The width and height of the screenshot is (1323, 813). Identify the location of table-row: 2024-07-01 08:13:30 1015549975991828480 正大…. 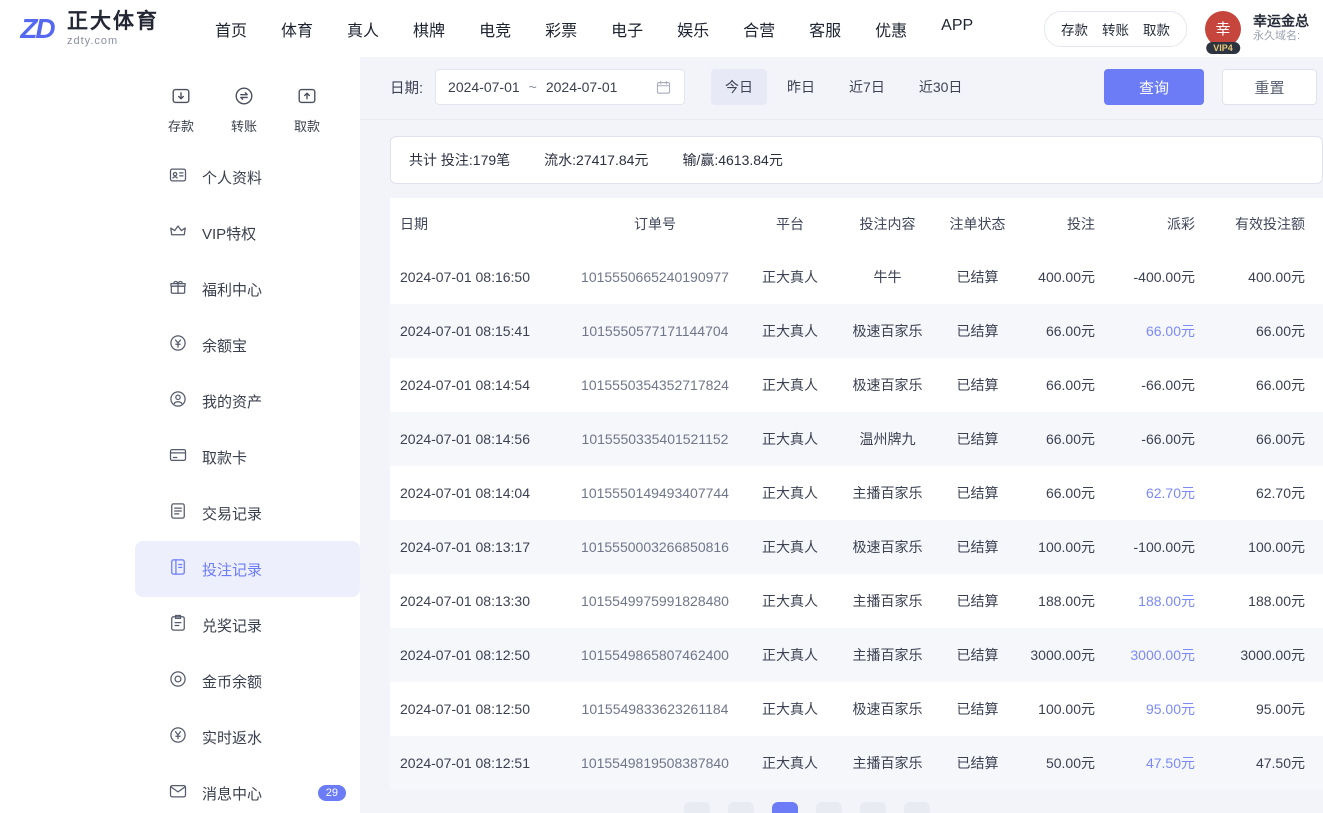
(856, 601).